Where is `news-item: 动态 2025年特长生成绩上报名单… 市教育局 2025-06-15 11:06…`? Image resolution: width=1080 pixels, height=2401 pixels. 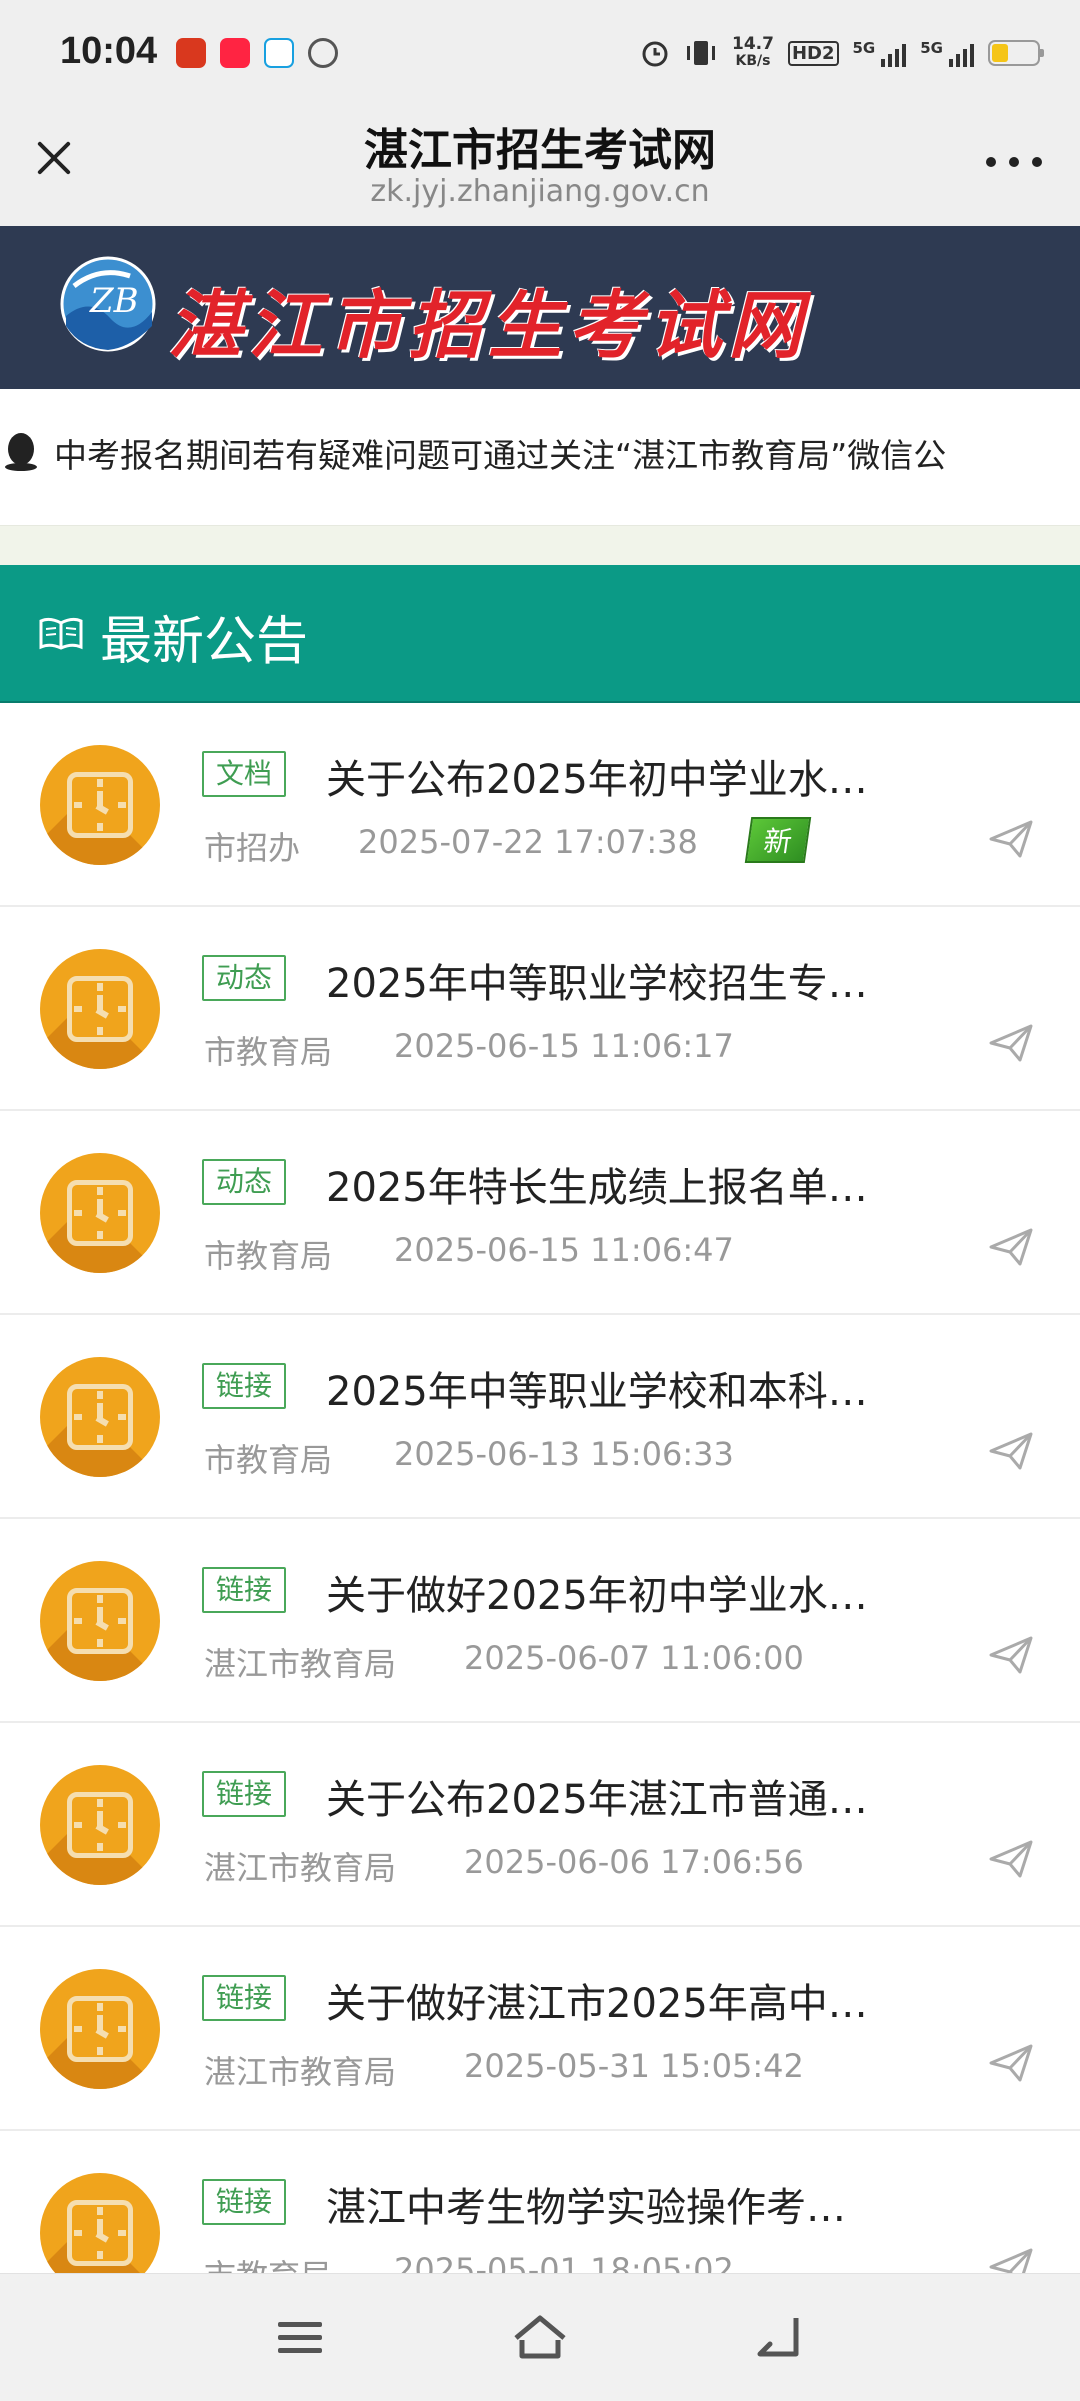 news-item: 动态 2025年特长生成绩上报名单… 市教育局 2025-06-15 11:06… is located at coordinates (540, 1213).